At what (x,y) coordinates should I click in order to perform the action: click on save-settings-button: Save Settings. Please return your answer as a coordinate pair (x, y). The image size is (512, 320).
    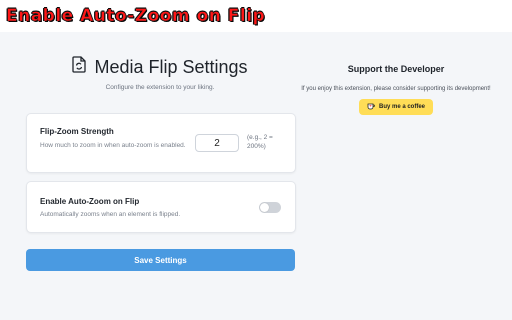
    Looking at the image, I should click on (160, 260).